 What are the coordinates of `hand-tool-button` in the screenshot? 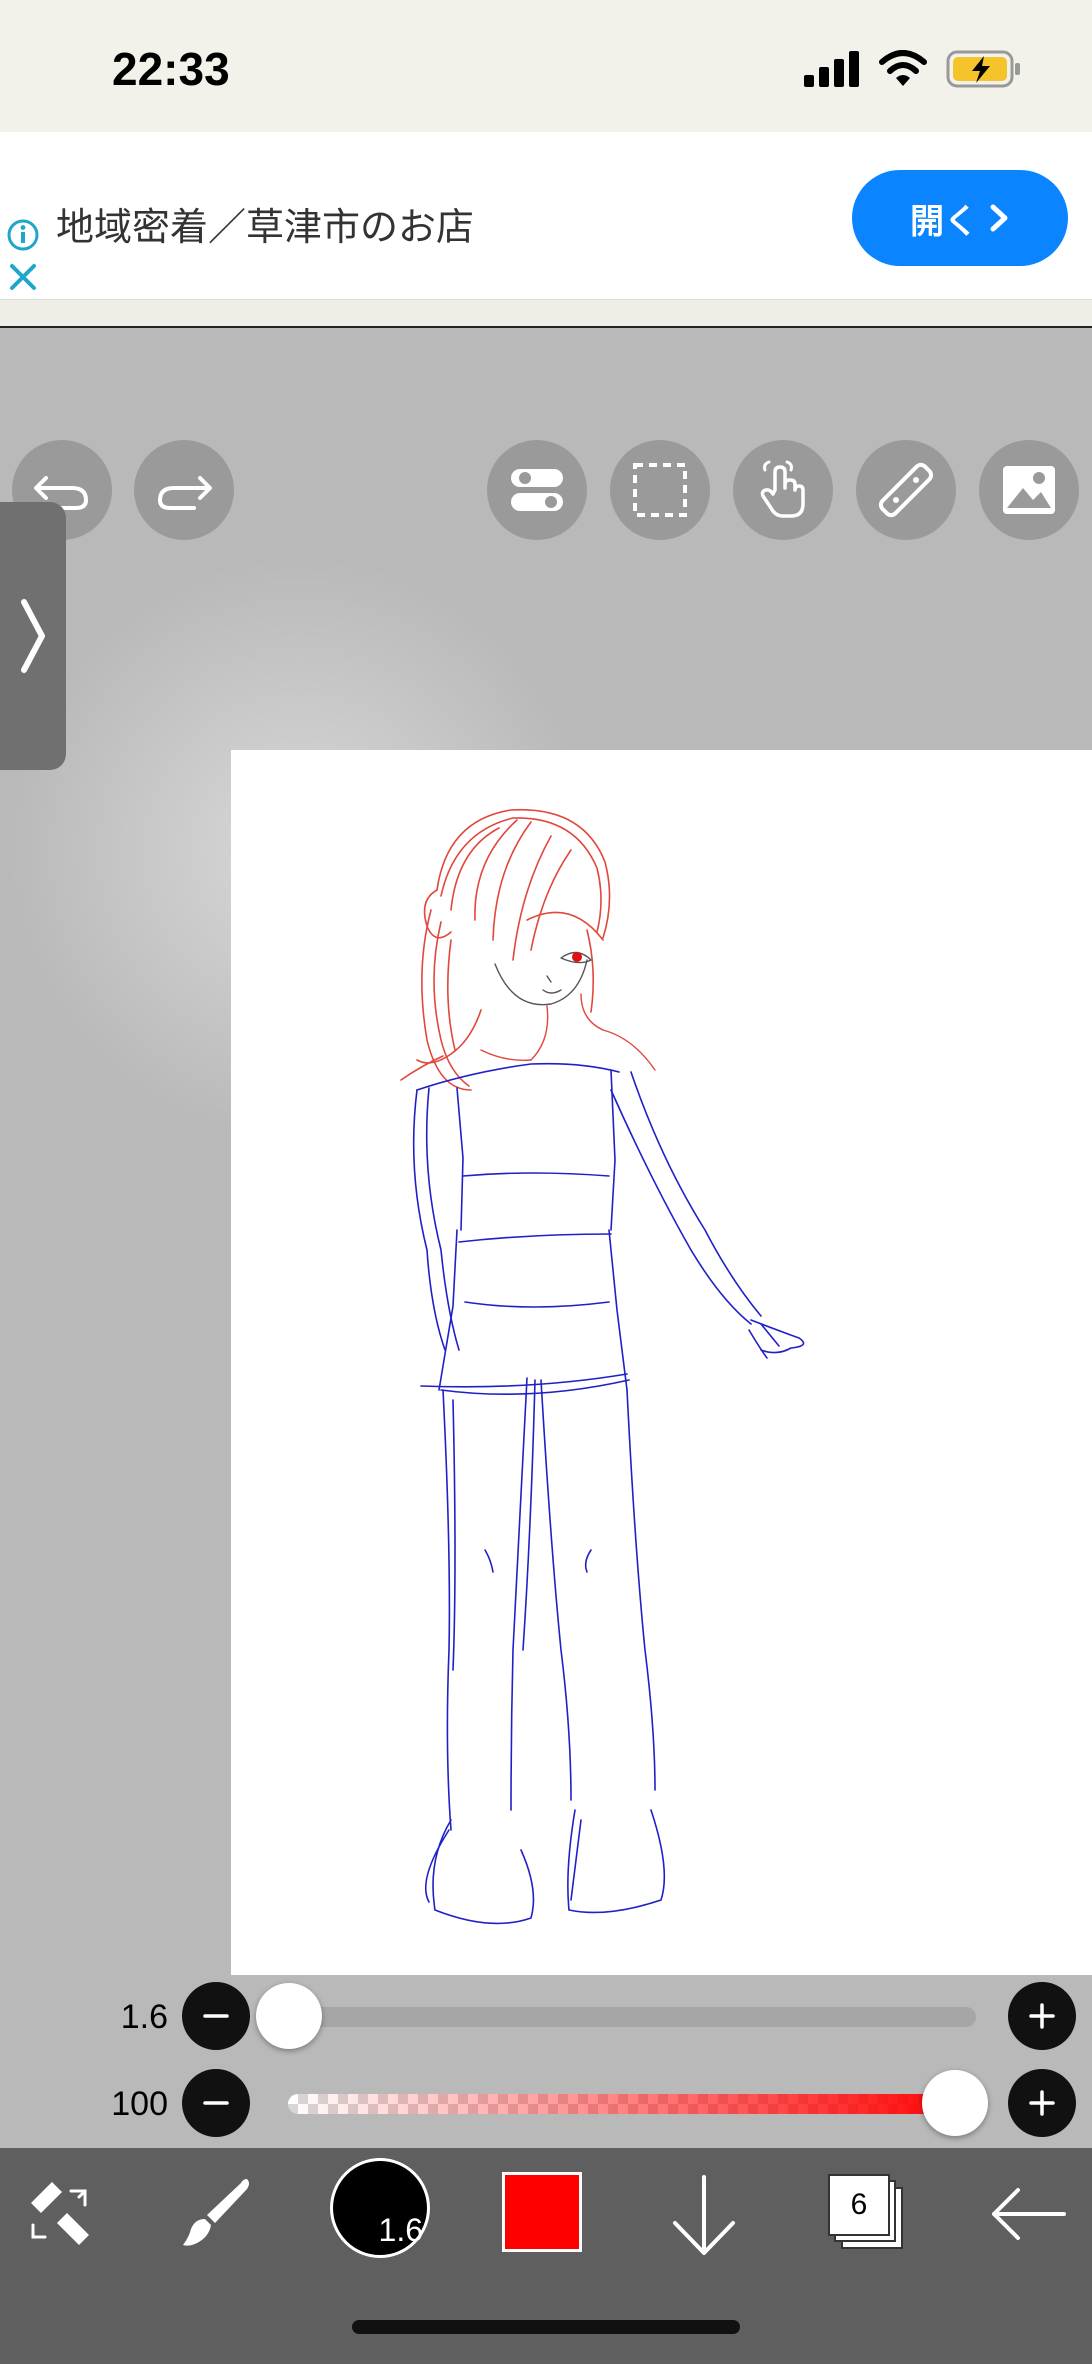 It's located at (783, 490).